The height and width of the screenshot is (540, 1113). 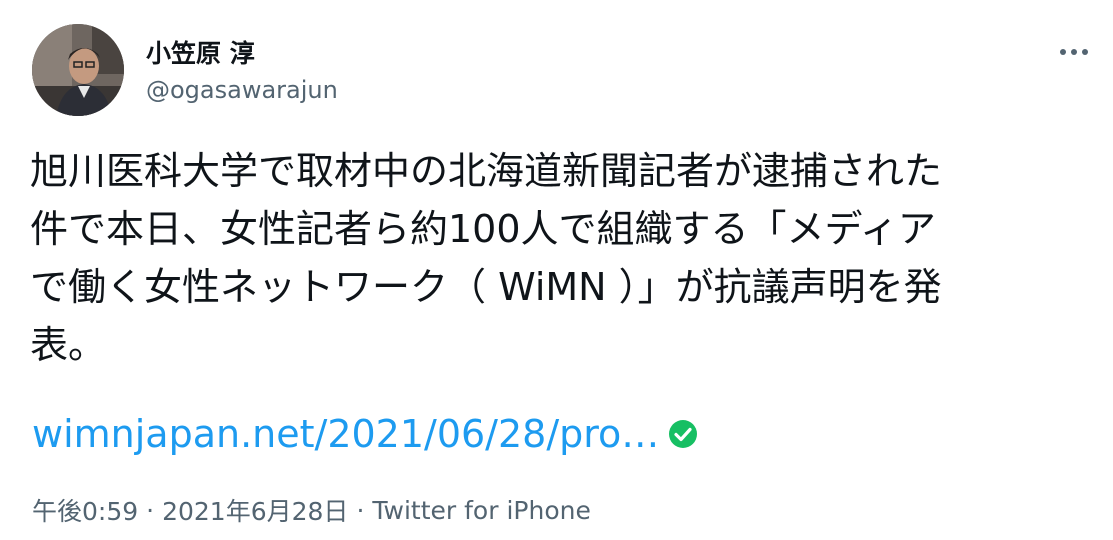 I want to click on tweet-date: 2021年6月28日, so click(x=255, y=510).